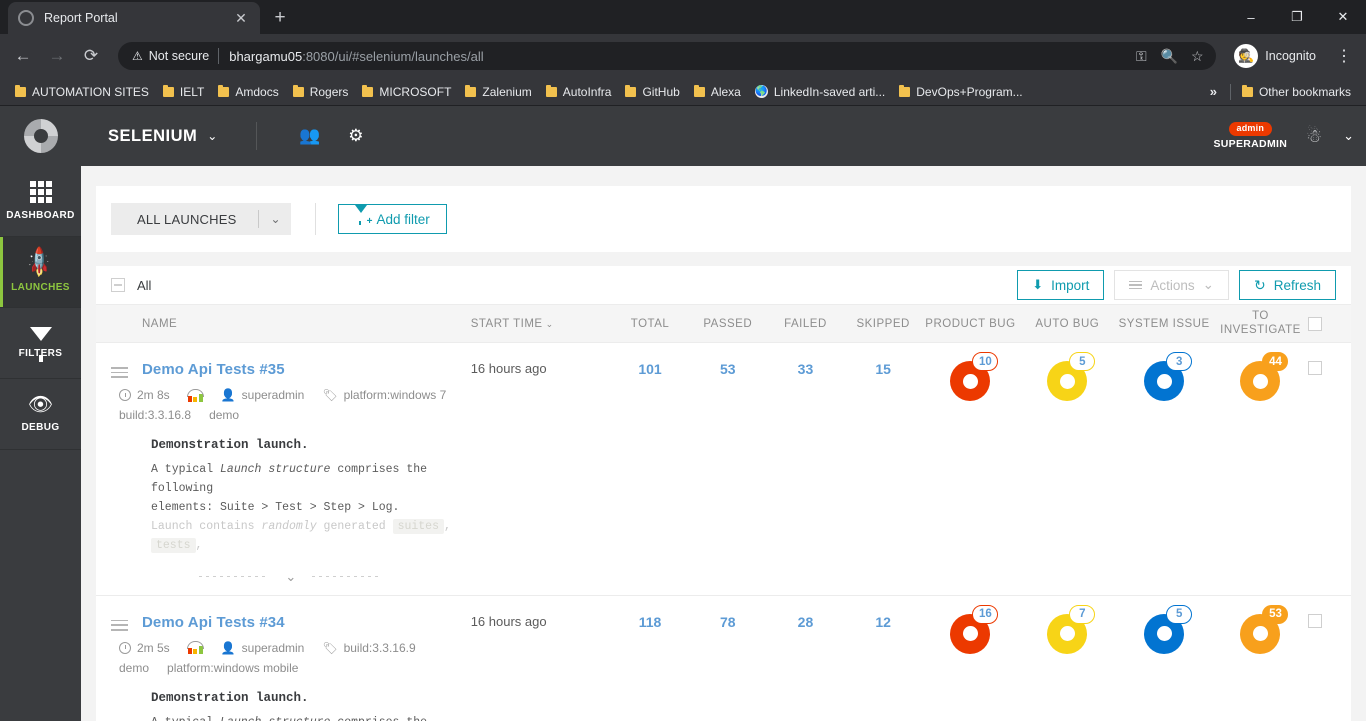 This screenshot has height=721, width=1366. I want to click on actions-button: Actions ⌄, so click(1171, 285).